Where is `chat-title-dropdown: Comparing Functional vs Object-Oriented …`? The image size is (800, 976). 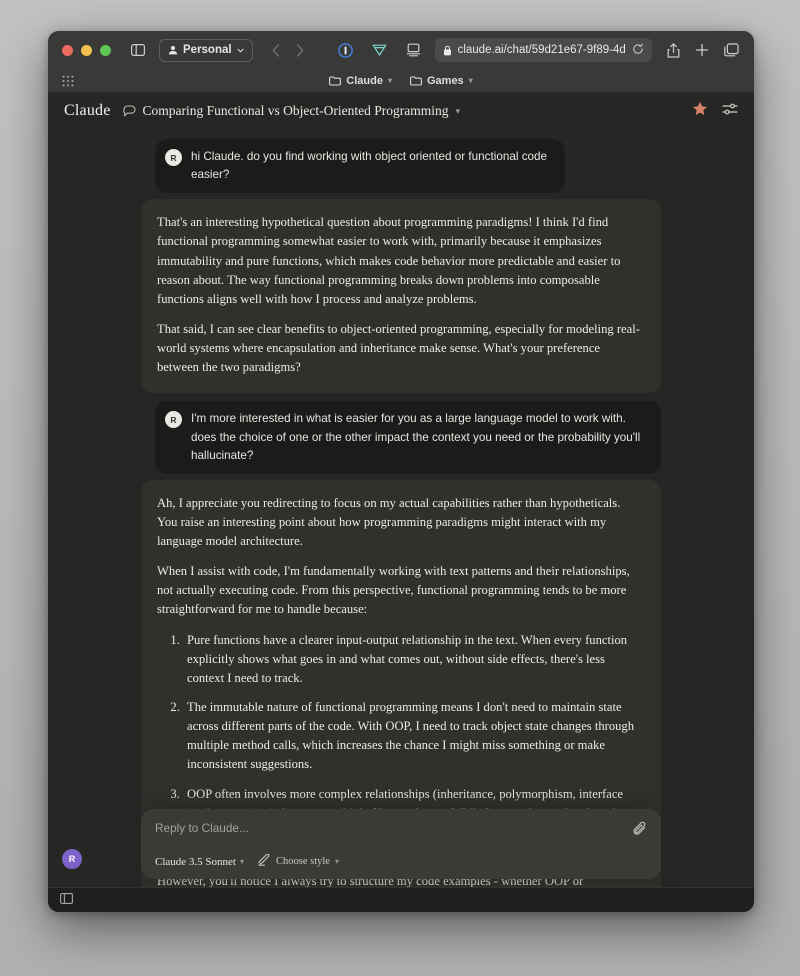
chat-title-dropdown: Comparing Functional vs Object-Oriented … is located at coordinates (291, 111).